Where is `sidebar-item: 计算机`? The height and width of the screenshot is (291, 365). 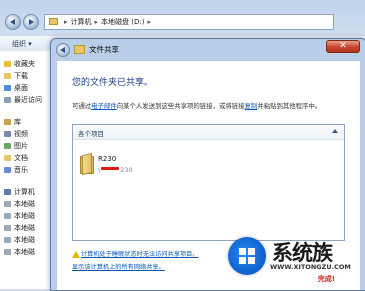 sidebar-item: 计算机 is located at coordinates (19, 192).